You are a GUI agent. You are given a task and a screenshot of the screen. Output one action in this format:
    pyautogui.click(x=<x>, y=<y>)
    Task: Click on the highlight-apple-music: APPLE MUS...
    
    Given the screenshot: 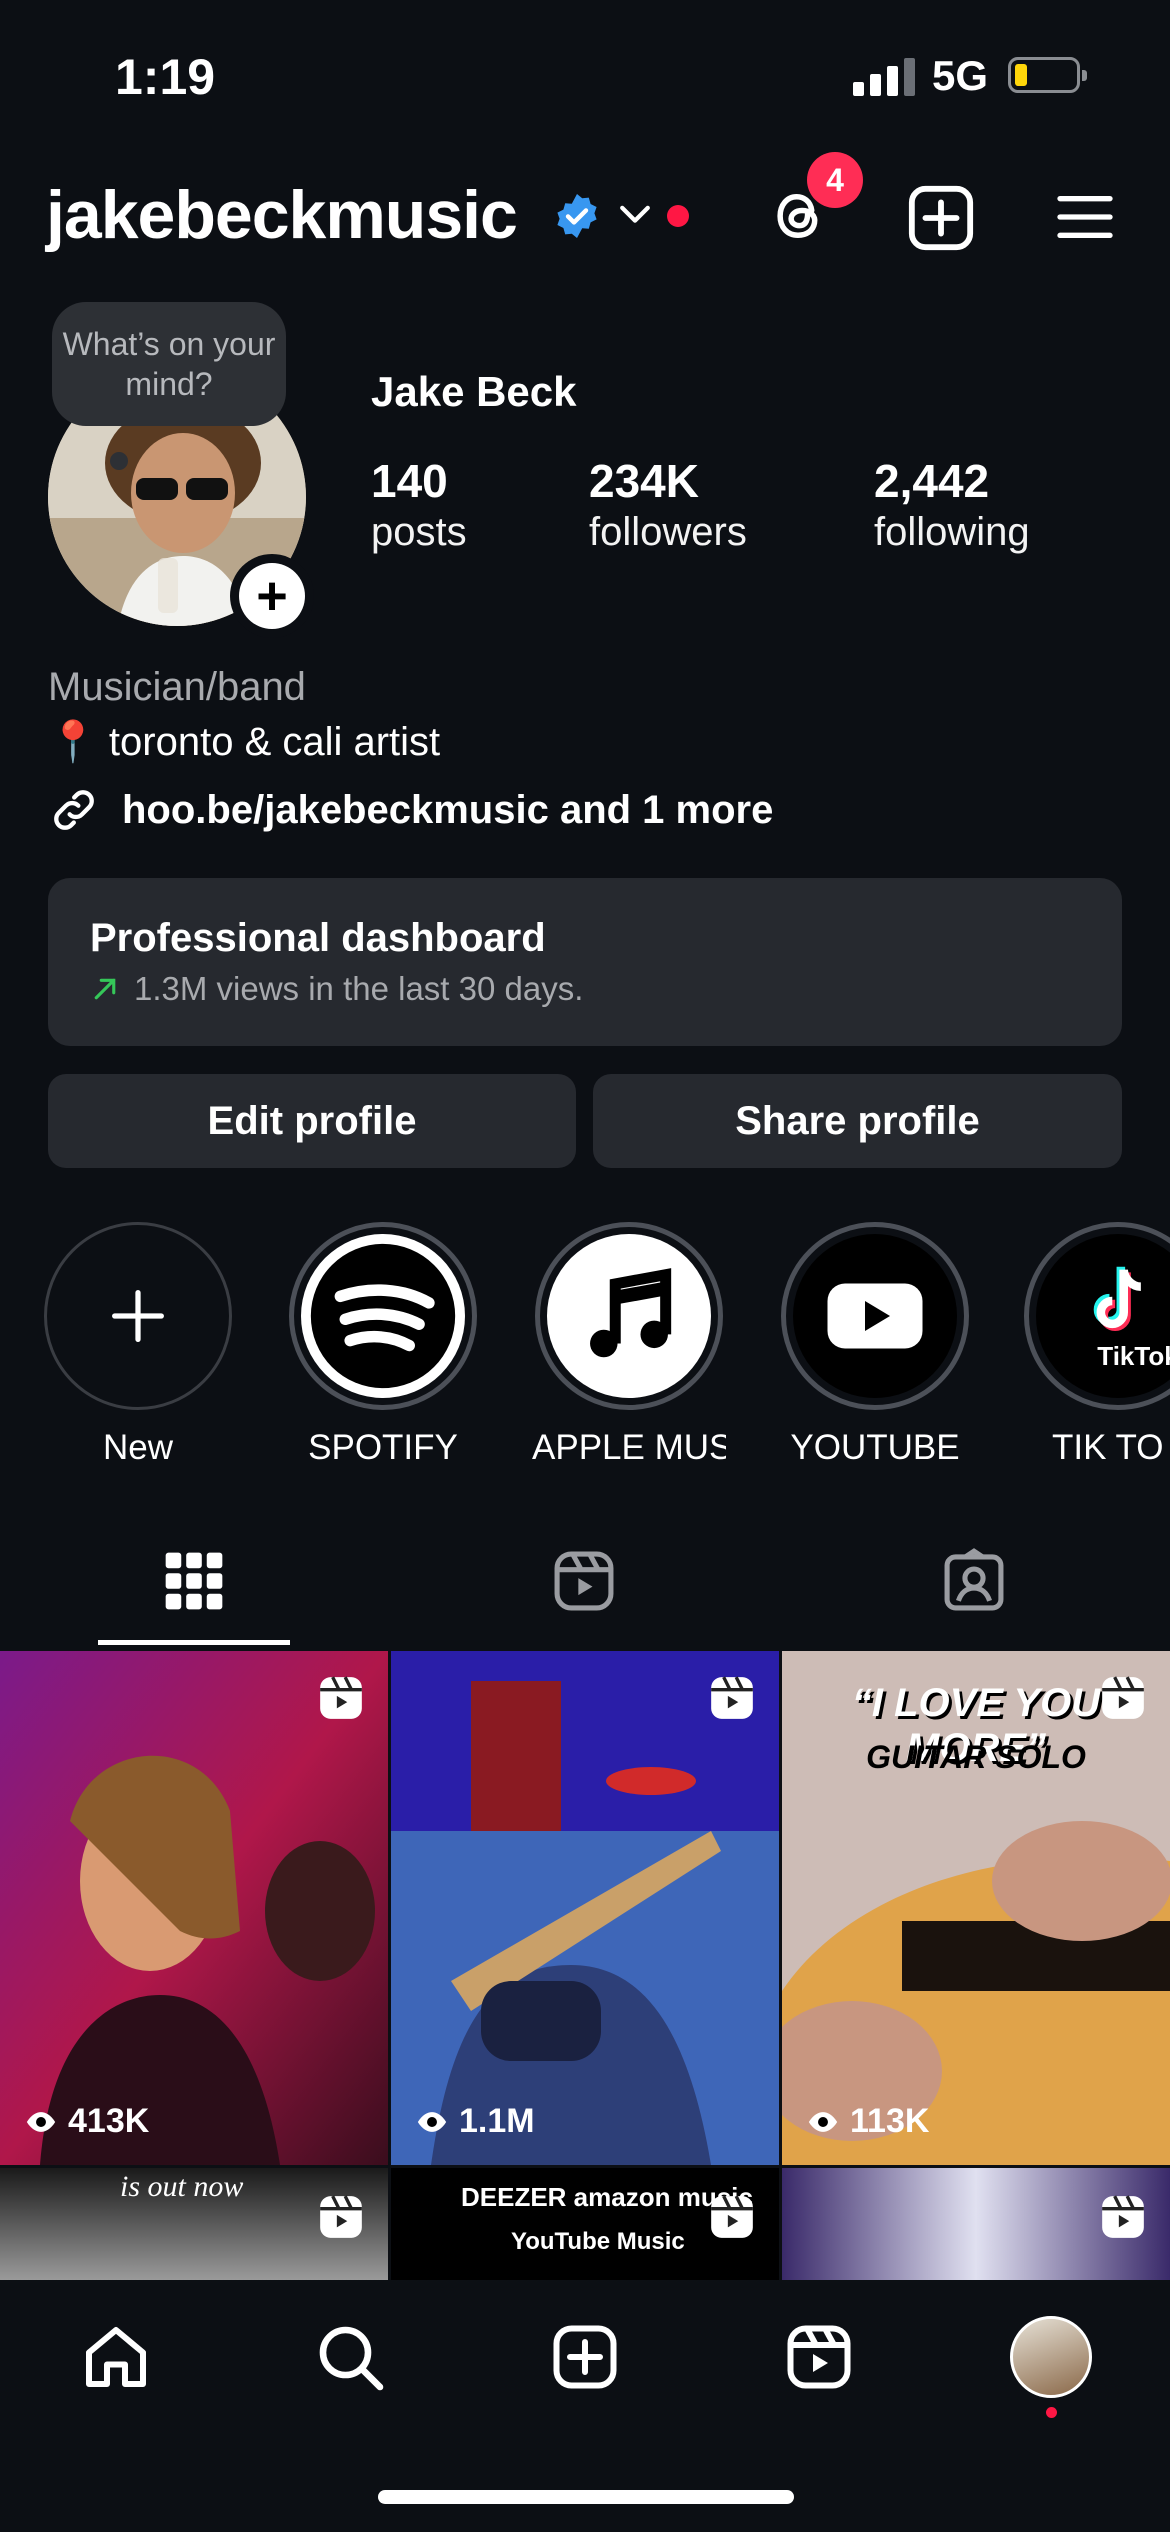 What is the action you would take?
    pyautogui.click(x=629, y=1345)
    